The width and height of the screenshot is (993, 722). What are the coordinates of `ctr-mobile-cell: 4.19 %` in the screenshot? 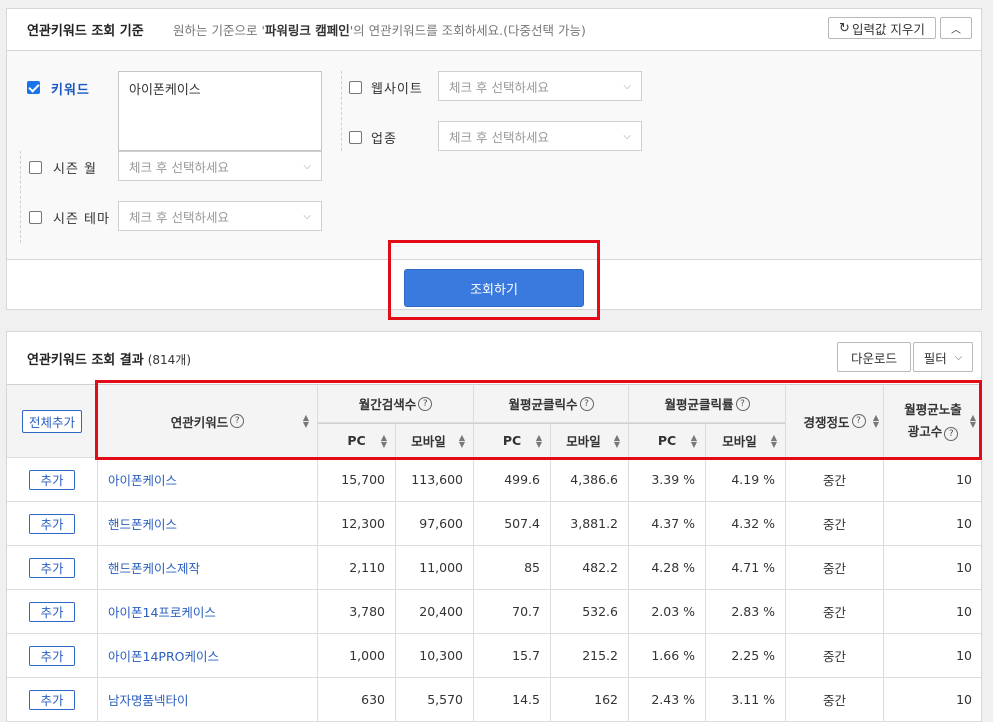 It's located at (746, 480).